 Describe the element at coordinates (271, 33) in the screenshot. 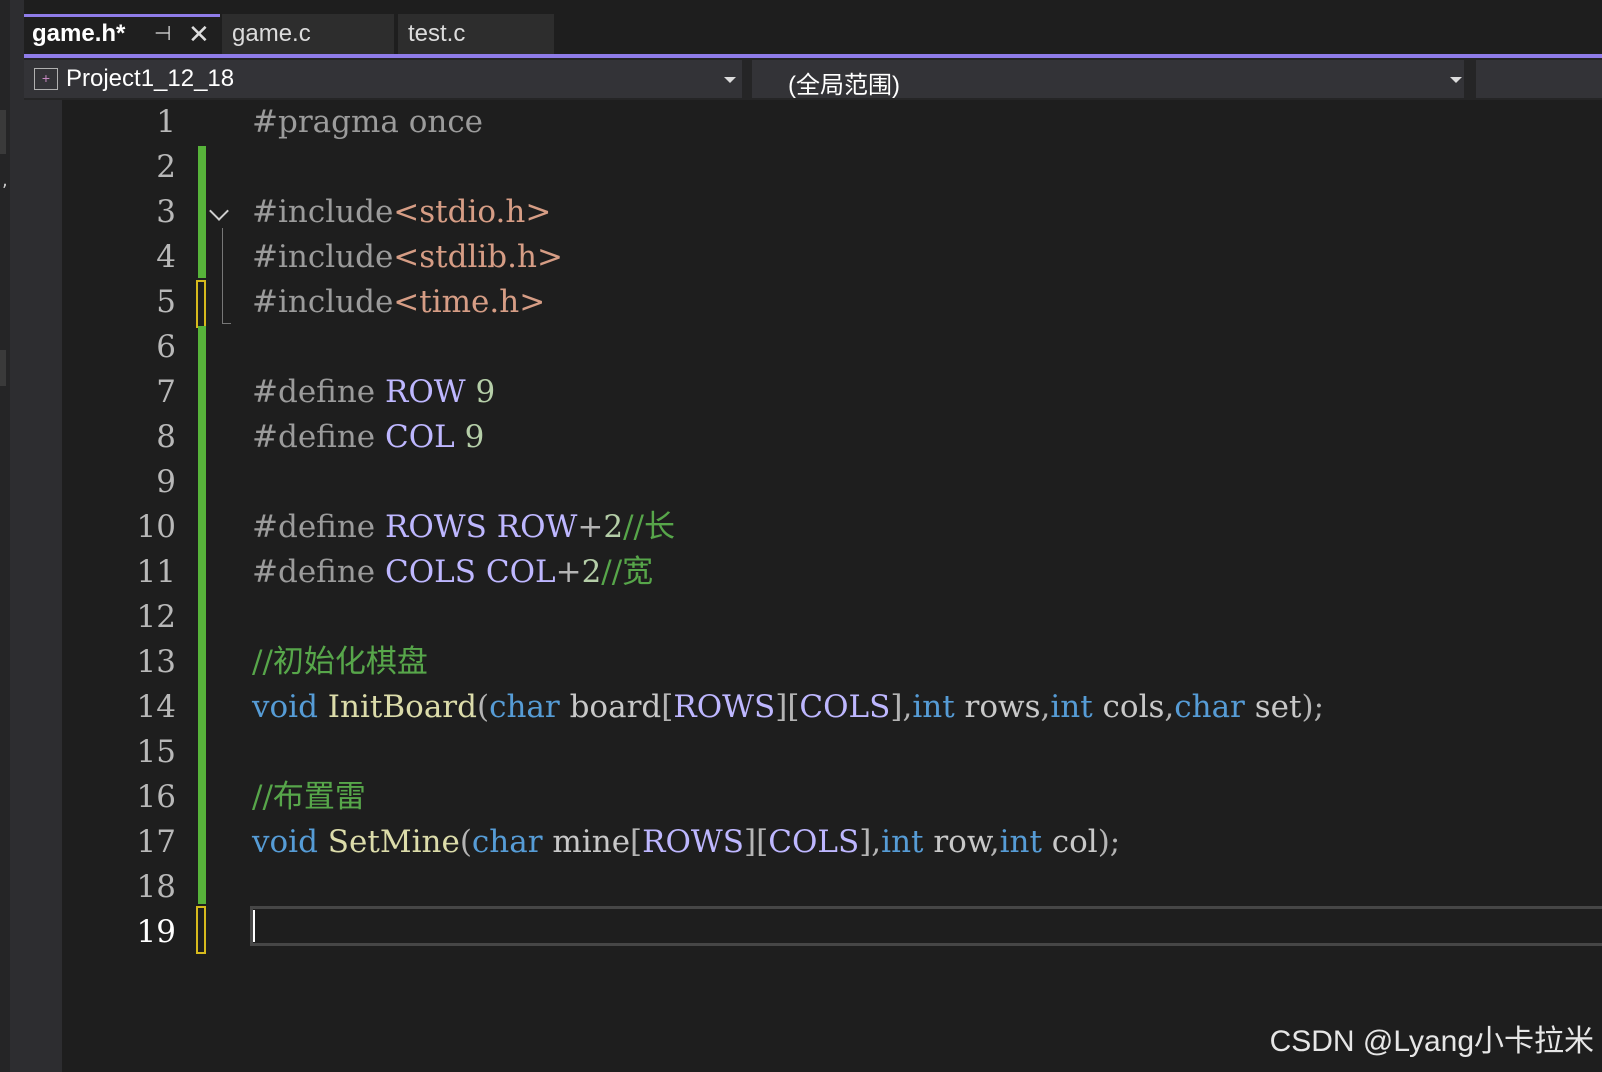

I see `tab-label: game.c` at that location.